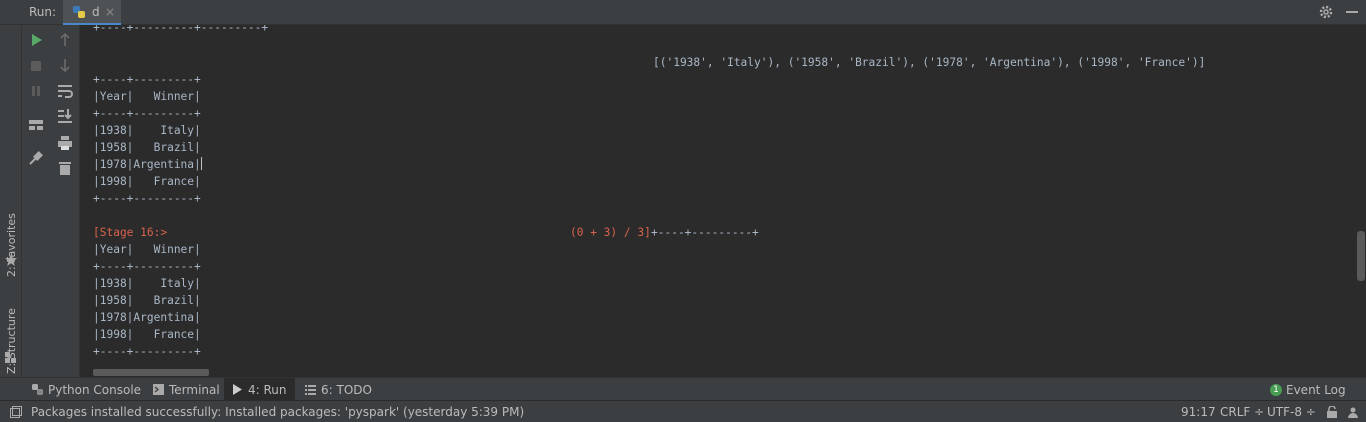  Describe the element at coordinates (181, 29) in the screenshot. I see `console-line: +----+---------+---------+` at that location.